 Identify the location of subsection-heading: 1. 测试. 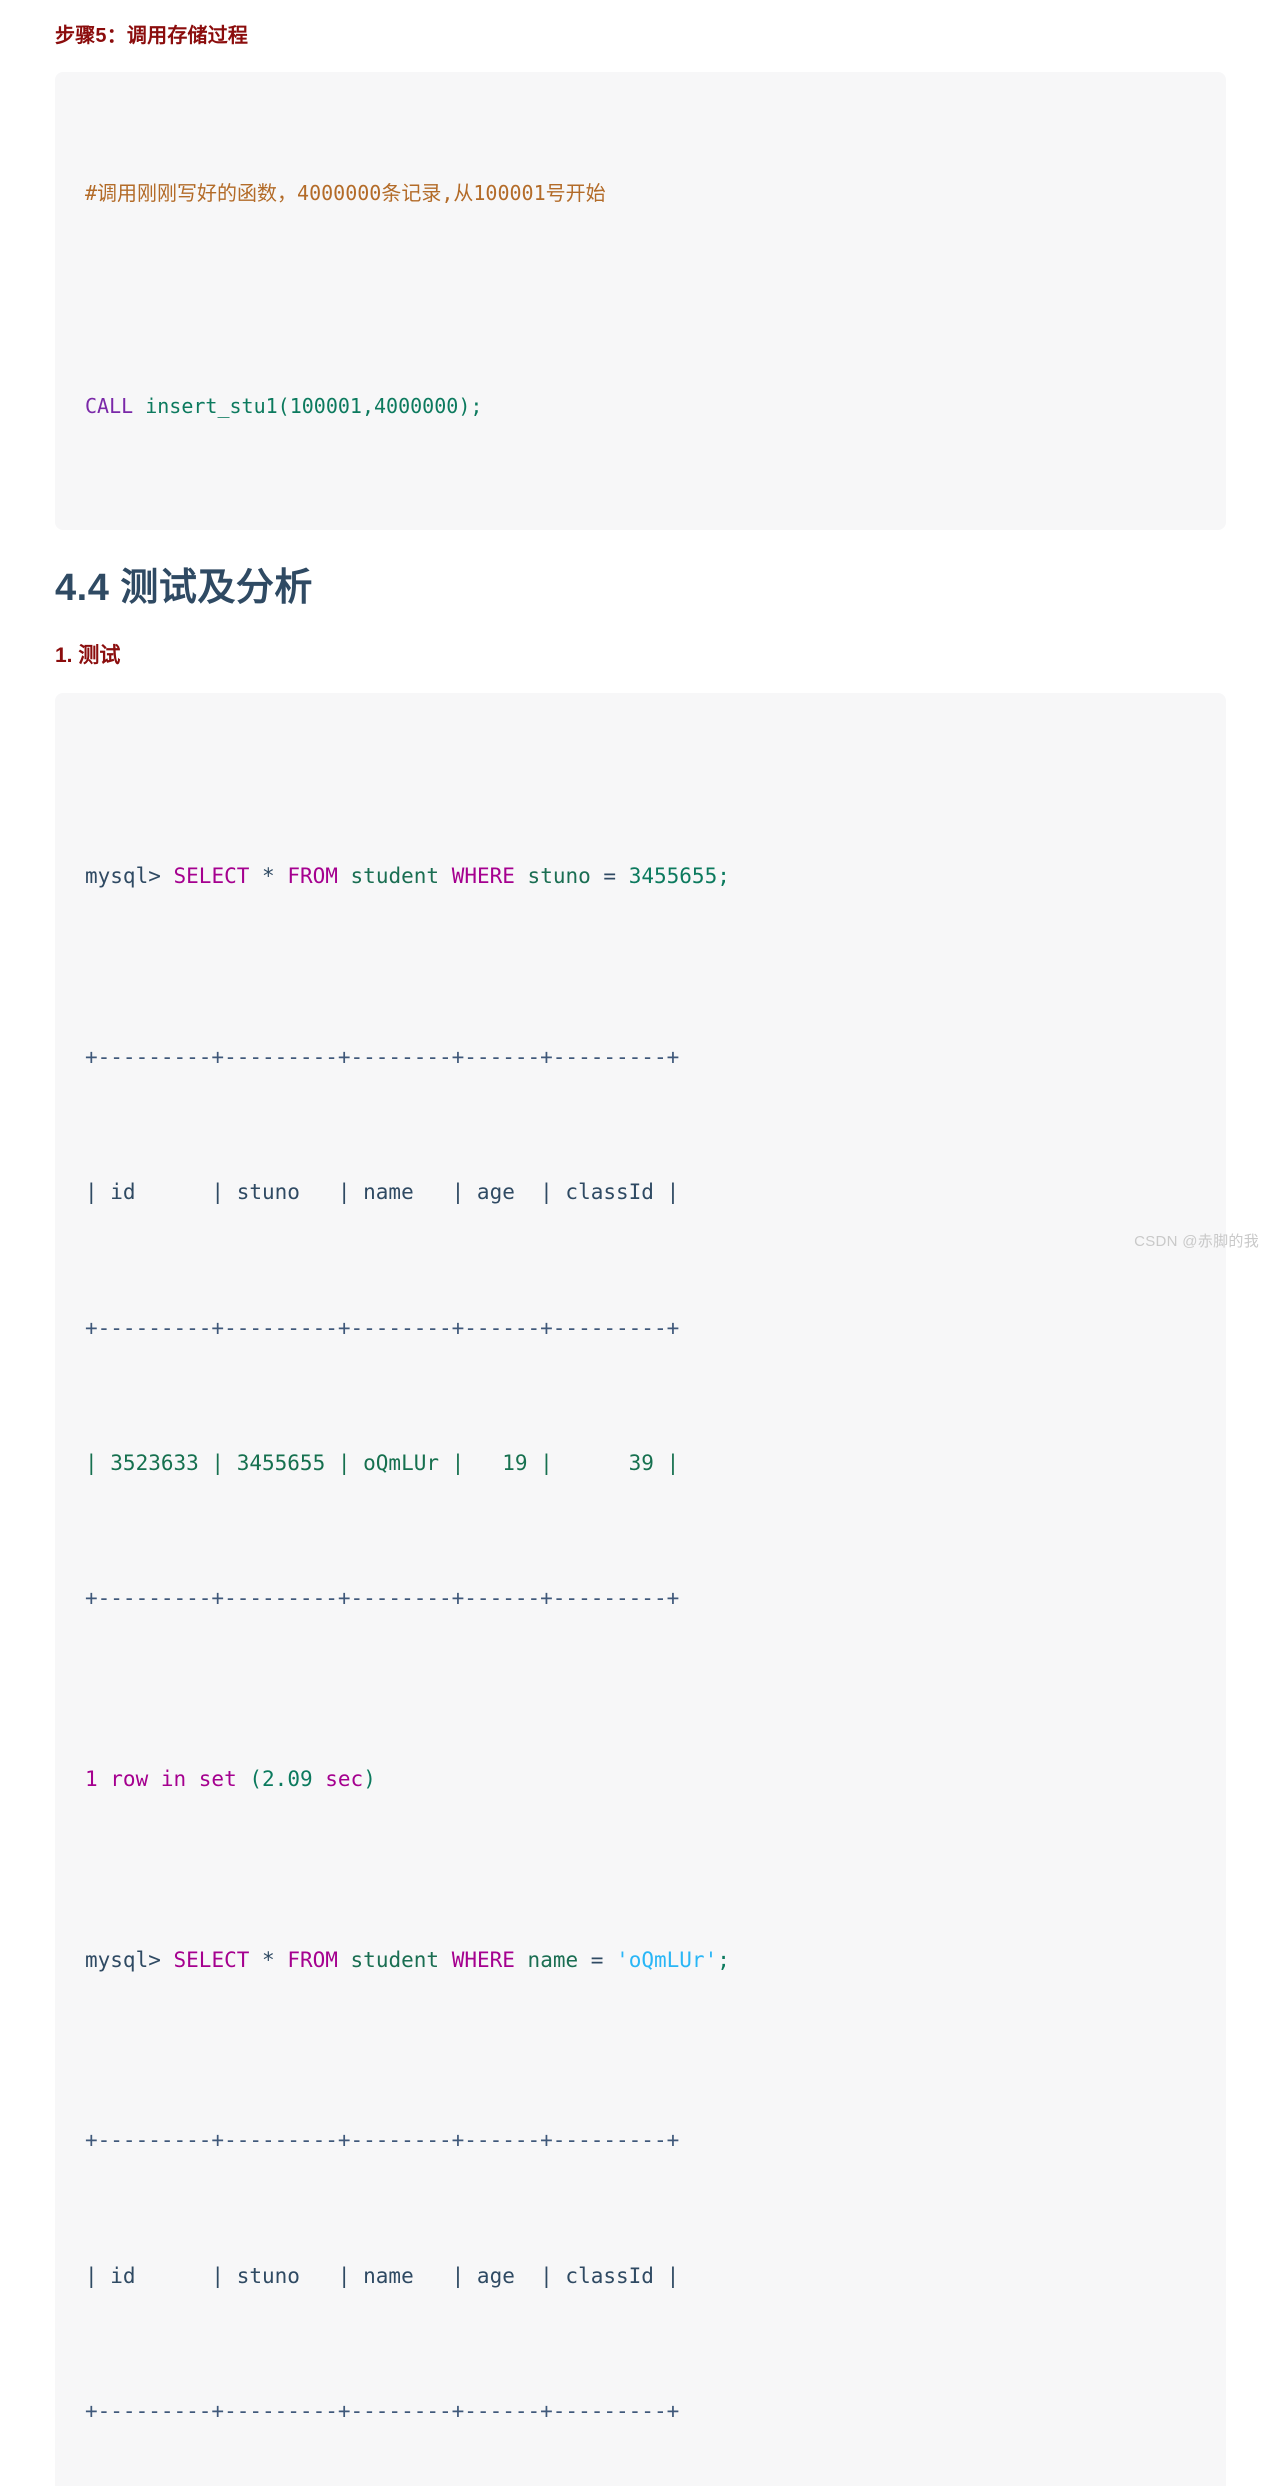
(88, 656).